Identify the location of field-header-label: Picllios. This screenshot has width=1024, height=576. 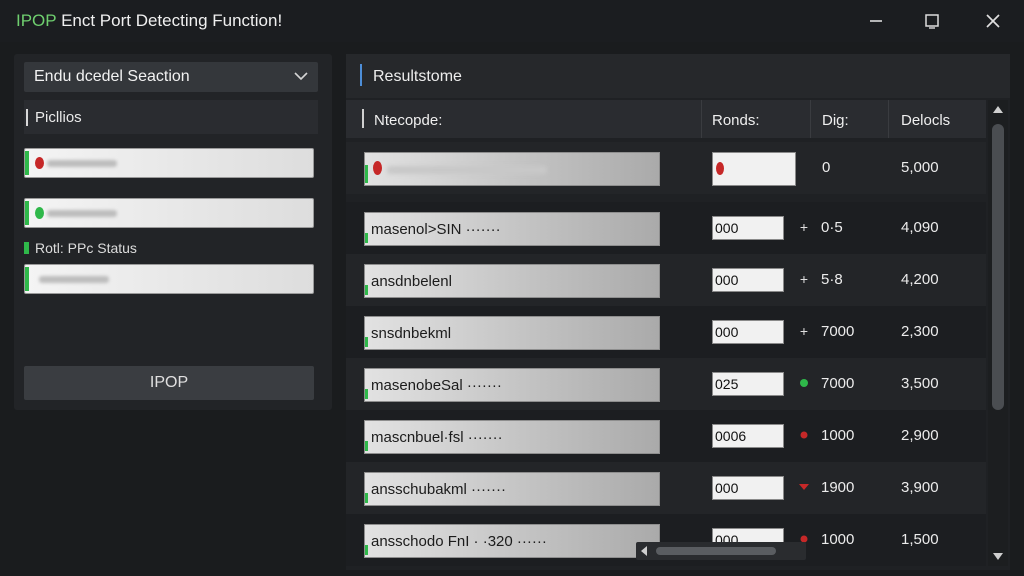
(58, 117).